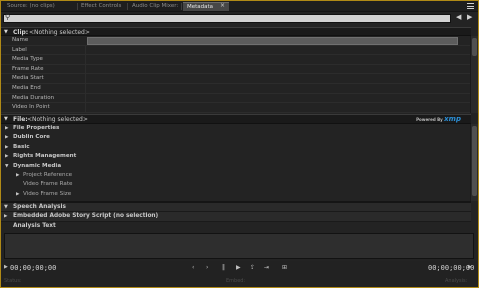  I want to click on field-label: Frame Rate, so click(28, 68).